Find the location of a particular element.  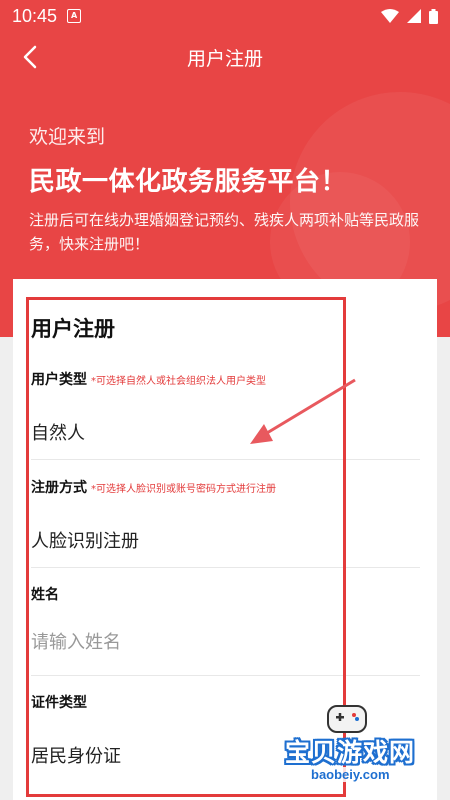

form-title: 用户注册 is located at coordinates (73, 329).